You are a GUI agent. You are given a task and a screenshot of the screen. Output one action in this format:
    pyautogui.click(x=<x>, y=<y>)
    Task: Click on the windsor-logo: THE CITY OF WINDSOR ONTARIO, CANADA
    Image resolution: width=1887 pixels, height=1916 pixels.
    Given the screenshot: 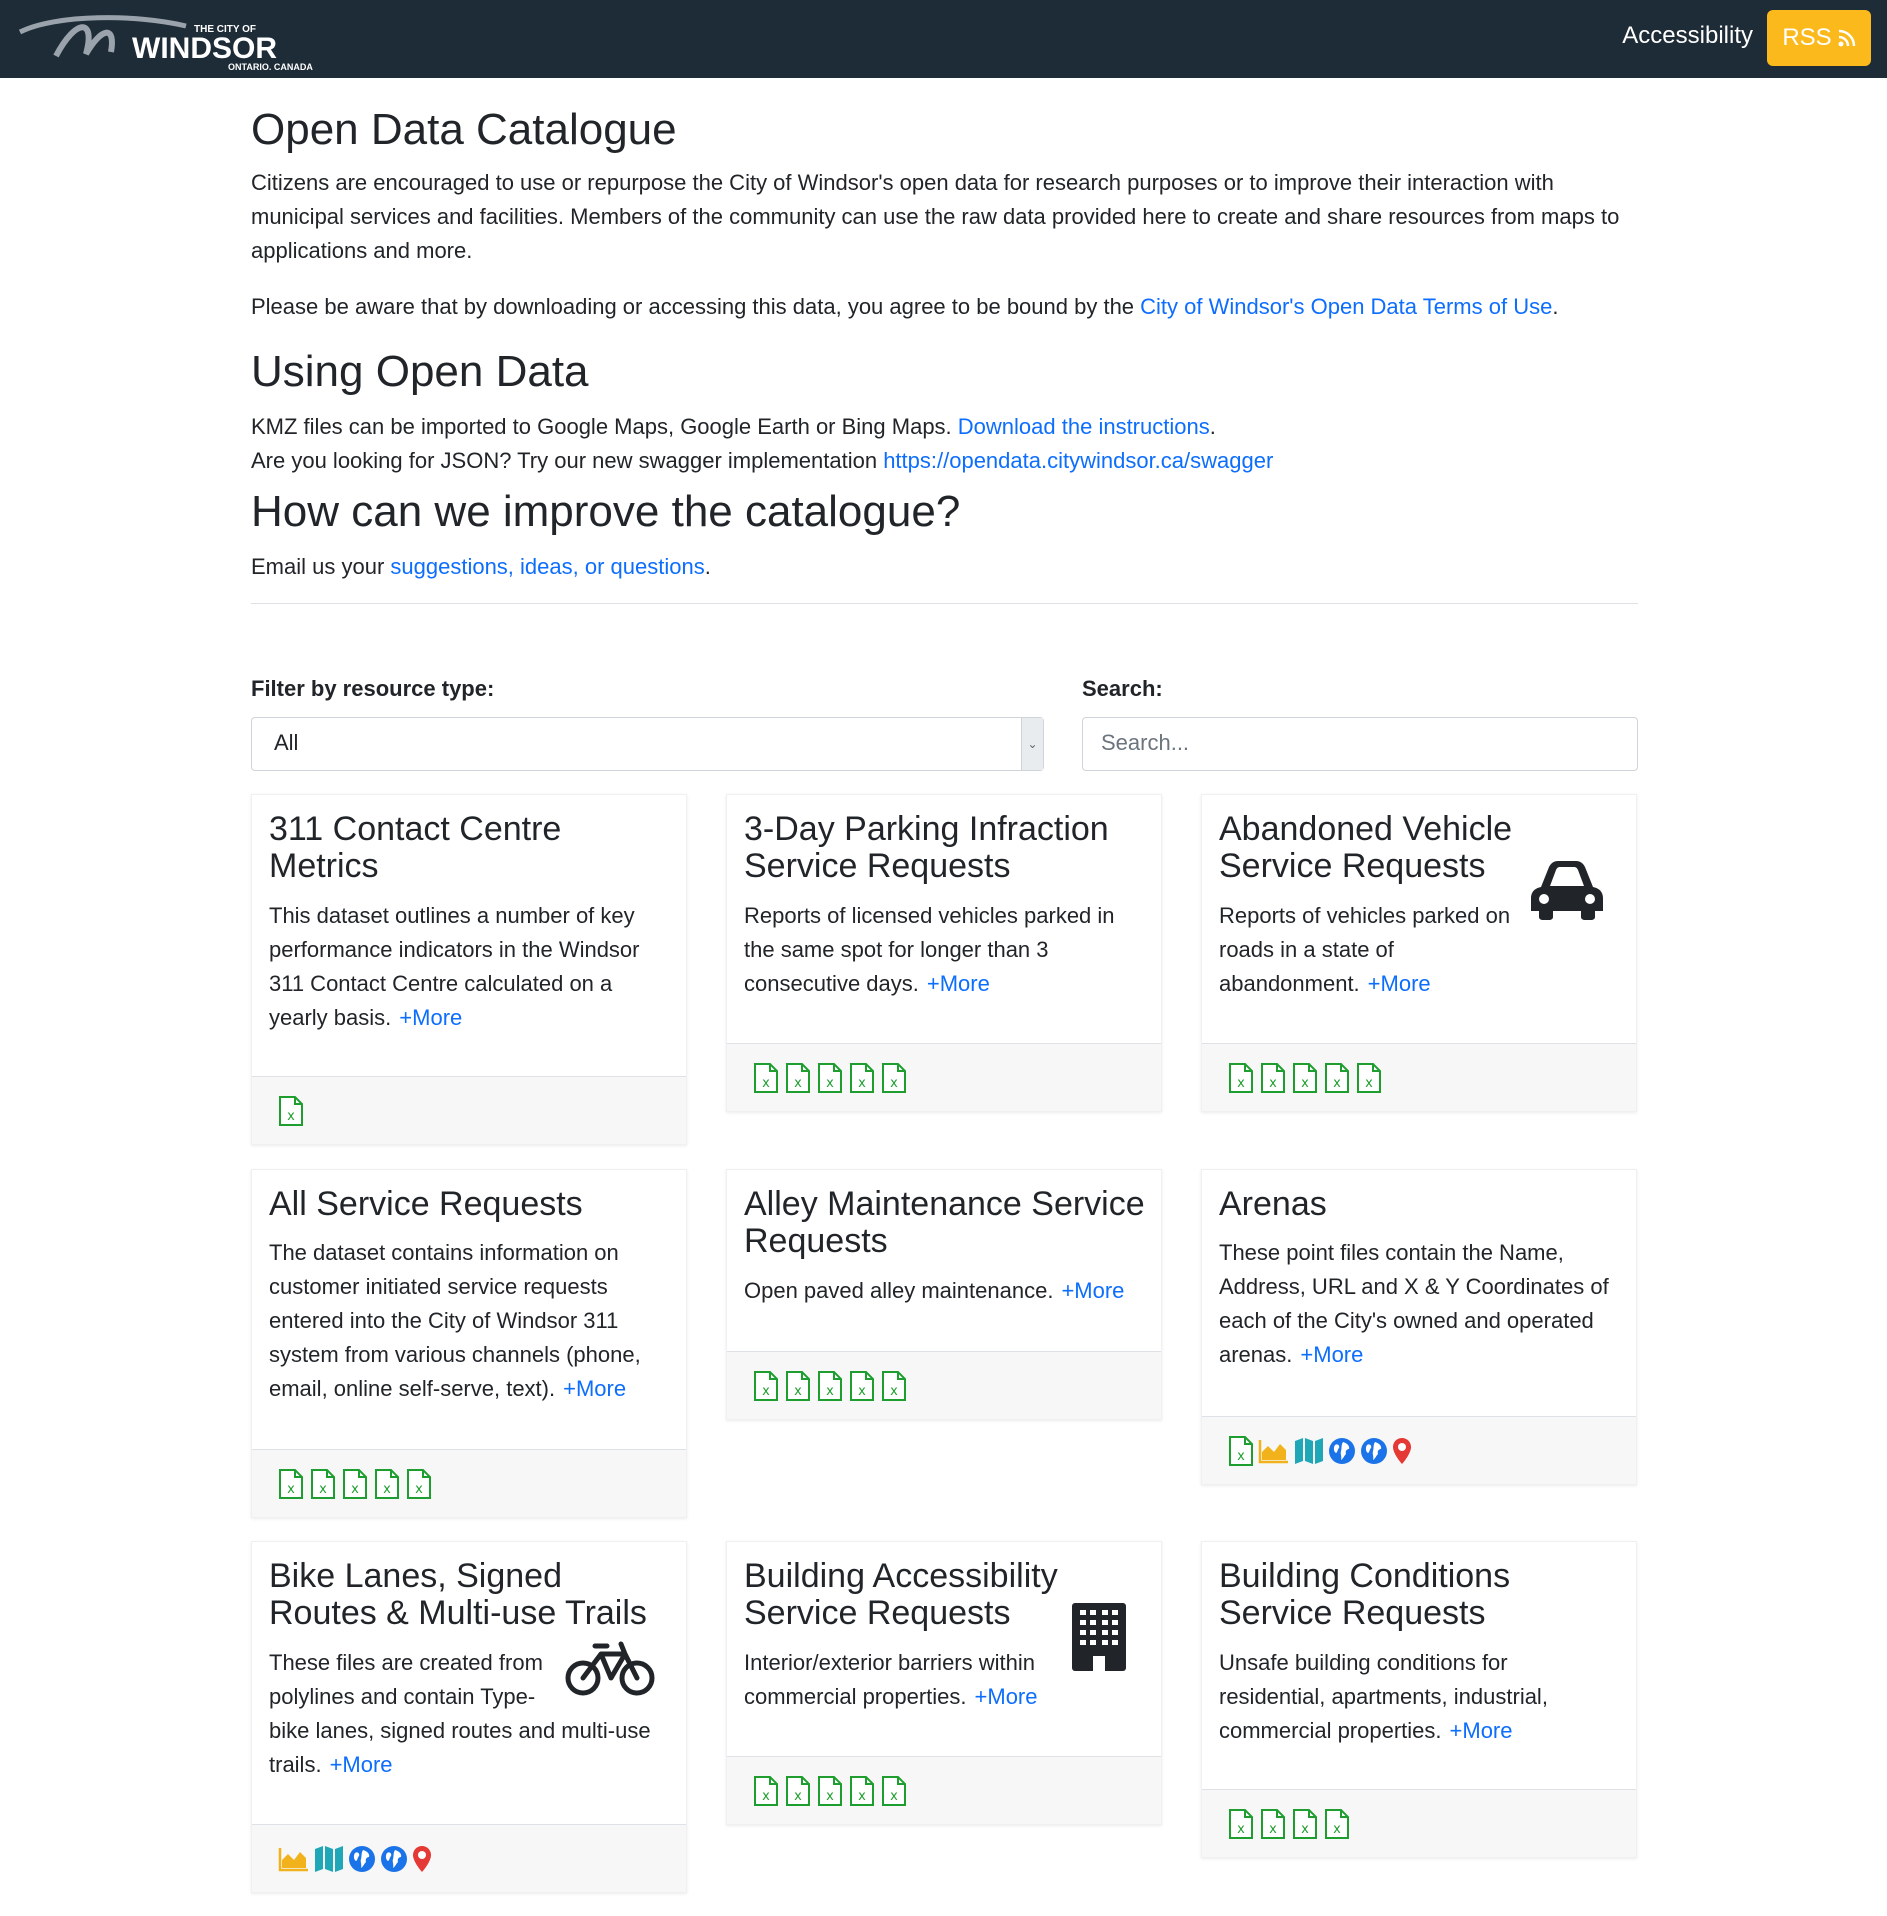 What is the action you would take?
    pyautogui.click(x=176, y=40)
    